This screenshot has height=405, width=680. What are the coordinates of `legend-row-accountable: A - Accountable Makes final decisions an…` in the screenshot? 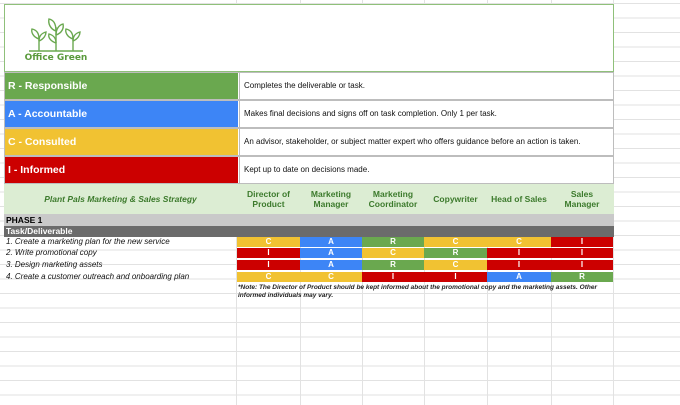 It's located at (309, 114).